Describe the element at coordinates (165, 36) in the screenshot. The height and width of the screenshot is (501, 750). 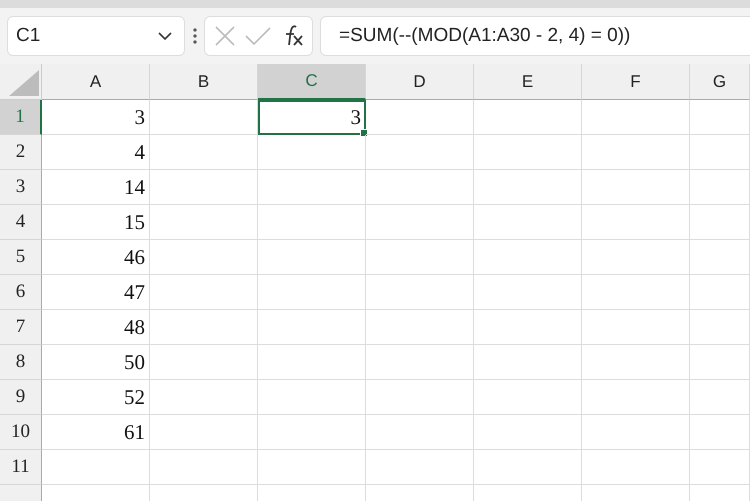
I see `caret-icon` at that location.